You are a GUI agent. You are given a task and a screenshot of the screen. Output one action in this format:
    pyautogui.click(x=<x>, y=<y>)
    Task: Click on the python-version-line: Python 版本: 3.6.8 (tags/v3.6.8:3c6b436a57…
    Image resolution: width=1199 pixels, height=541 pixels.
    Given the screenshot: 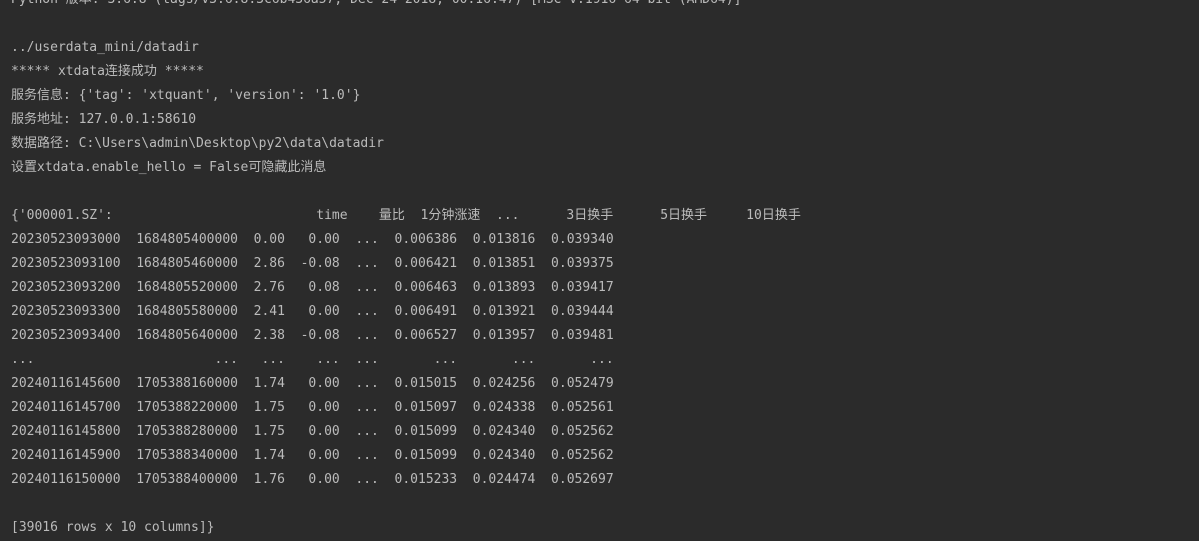 What is the action you would take?
    pyautogui.click(x=376, y=6)
    